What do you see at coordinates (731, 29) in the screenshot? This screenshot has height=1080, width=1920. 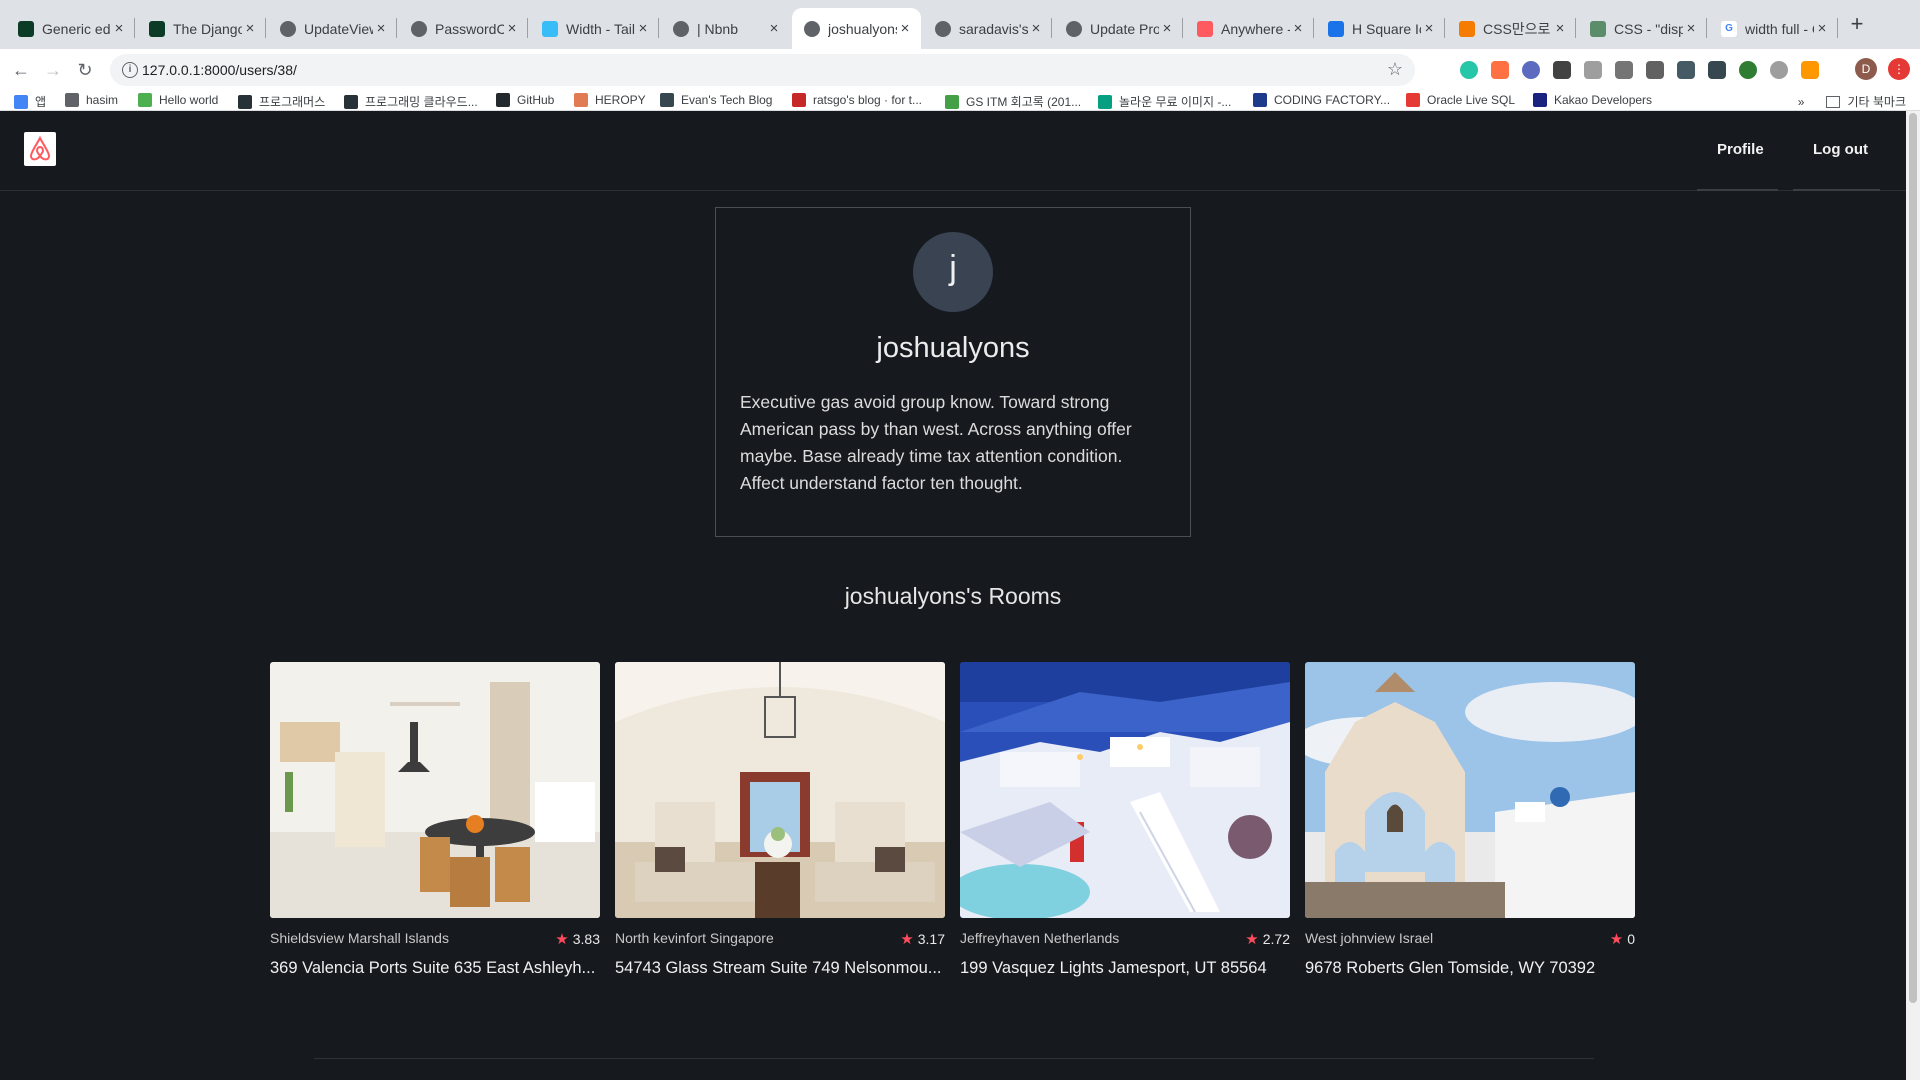 I see `browser-tab-title: | Nbnb` at bounding box center [731, 29].